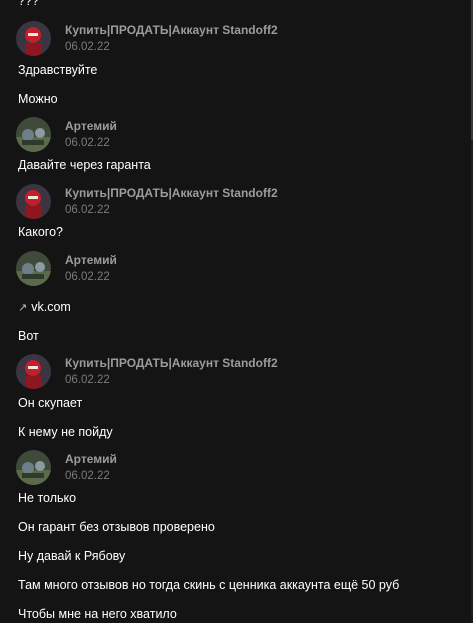  Describe the element at coordinates (47, 498) in the screenshot. I see `message-text: Не только` at that location.